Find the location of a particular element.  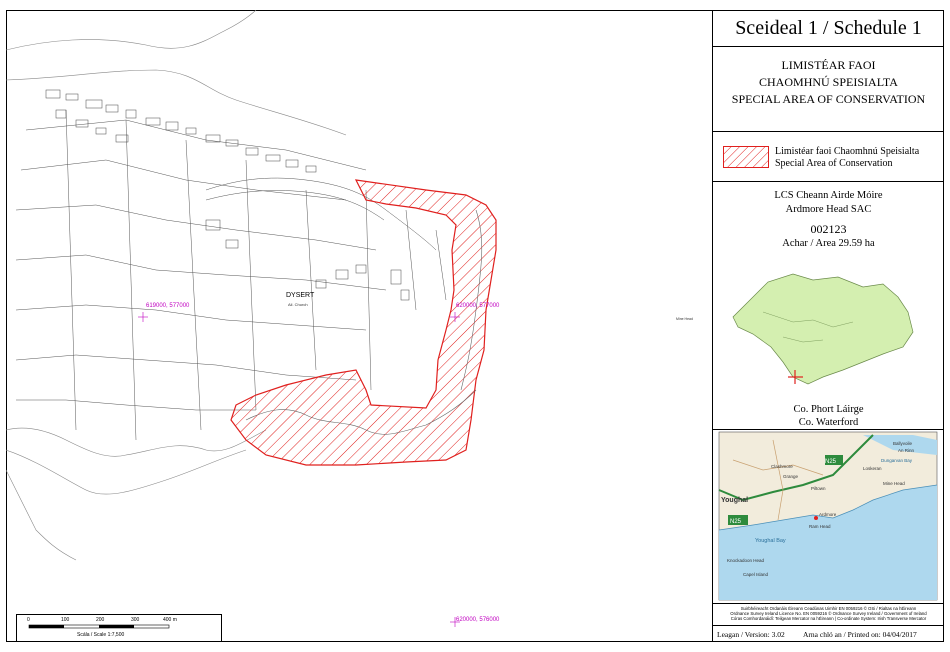

coord-label-2: 620000, 577000 is located at coordinates (478, 306).